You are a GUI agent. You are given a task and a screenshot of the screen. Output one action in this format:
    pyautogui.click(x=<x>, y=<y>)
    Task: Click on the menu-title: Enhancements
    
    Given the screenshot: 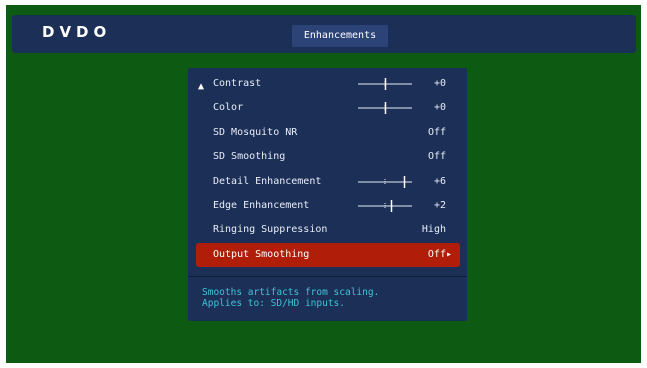 What is the action you would take?
    pyautogui.click(x=340, y=36)
    